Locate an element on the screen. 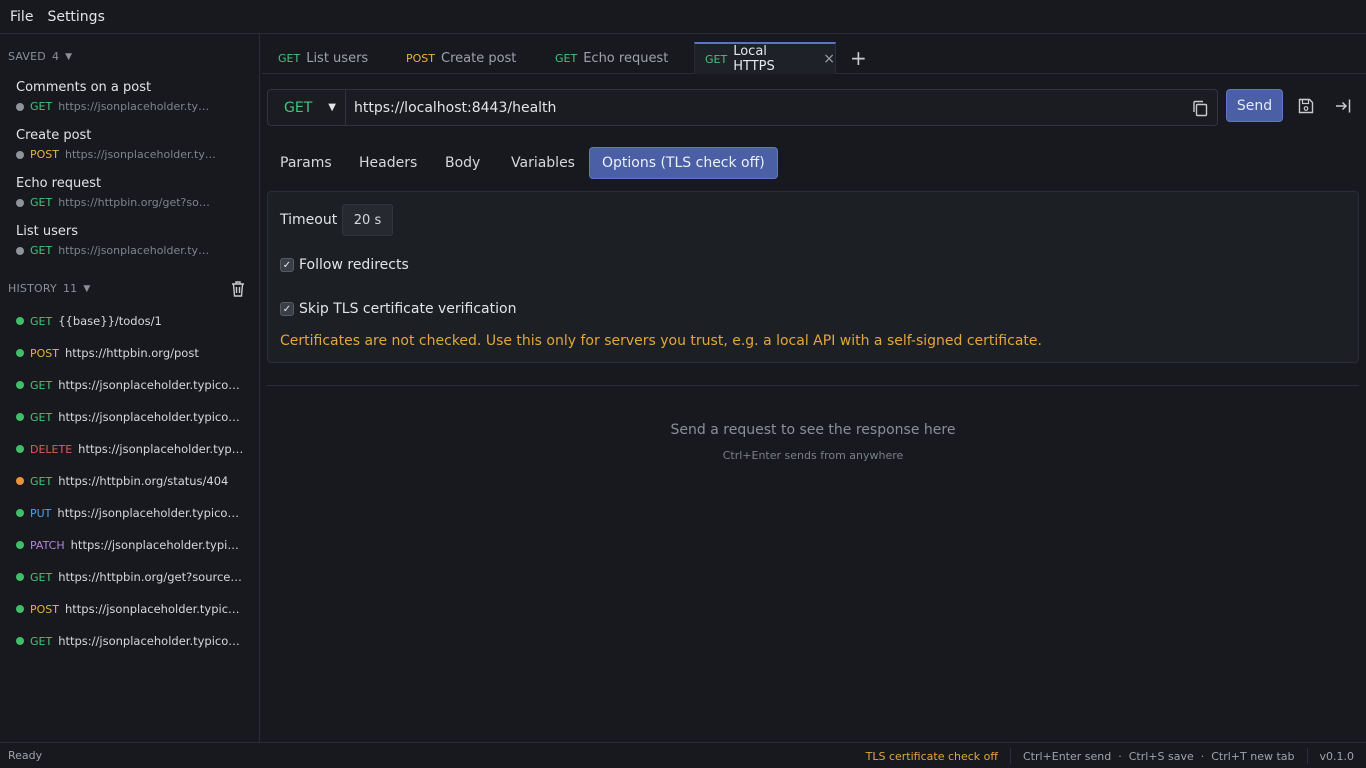  saved-section-header: SAVED 4 ▼ is located at coordinates (40, 56).